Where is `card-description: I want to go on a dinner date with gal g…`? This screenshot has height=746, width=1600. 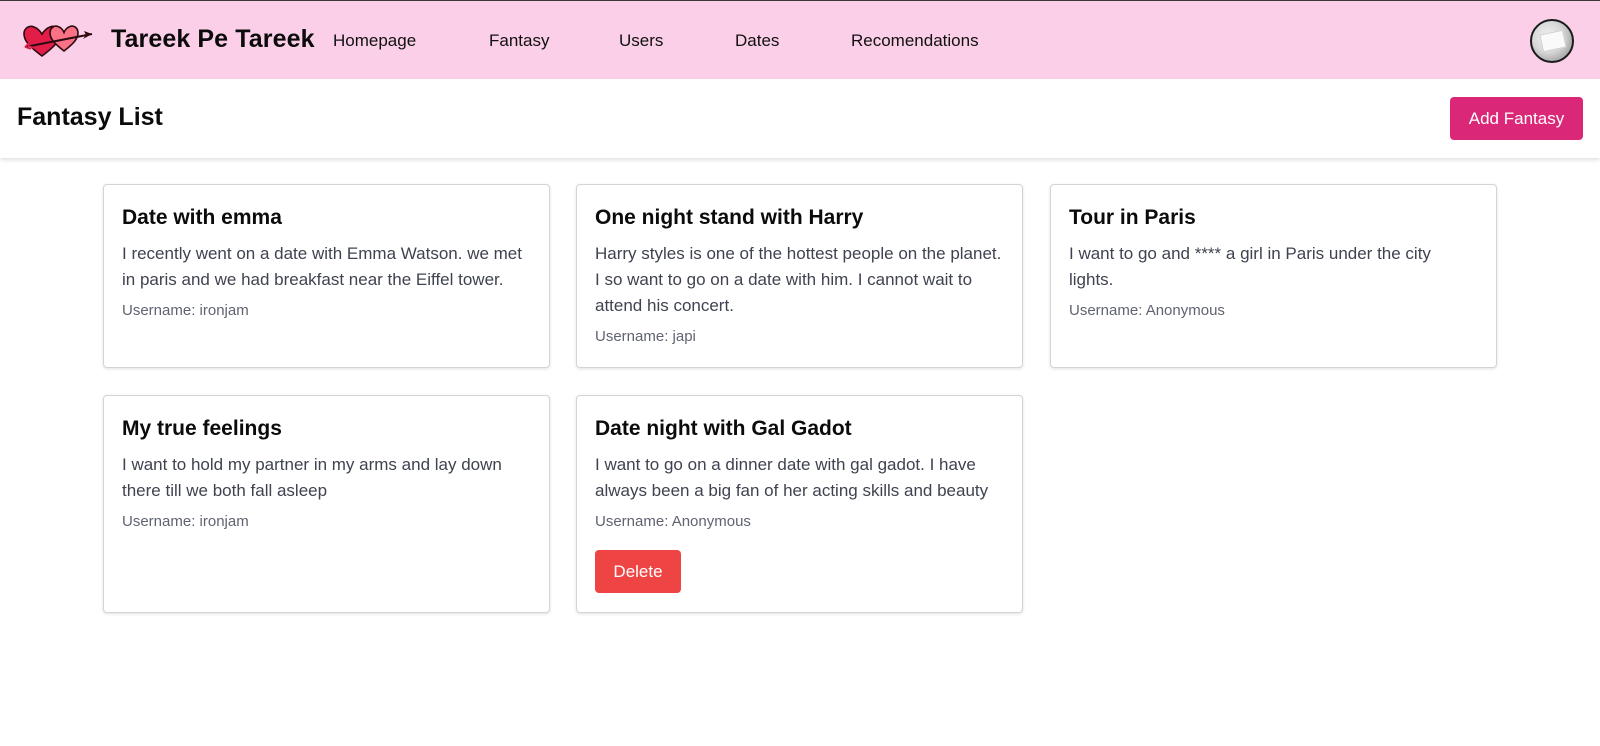
card-description: I want to go on a dinner date with gal g… is located at coordinates (792, 477).